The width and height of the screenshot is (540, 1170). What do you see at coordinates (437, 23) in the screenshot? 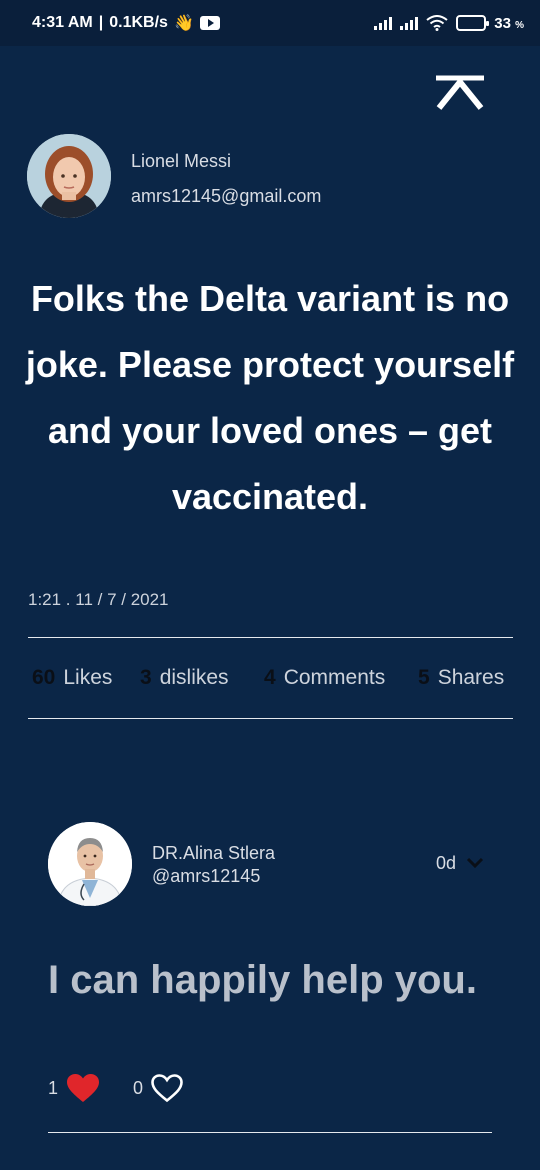
I see `wifi-icon` at bounding box center [437, 23].